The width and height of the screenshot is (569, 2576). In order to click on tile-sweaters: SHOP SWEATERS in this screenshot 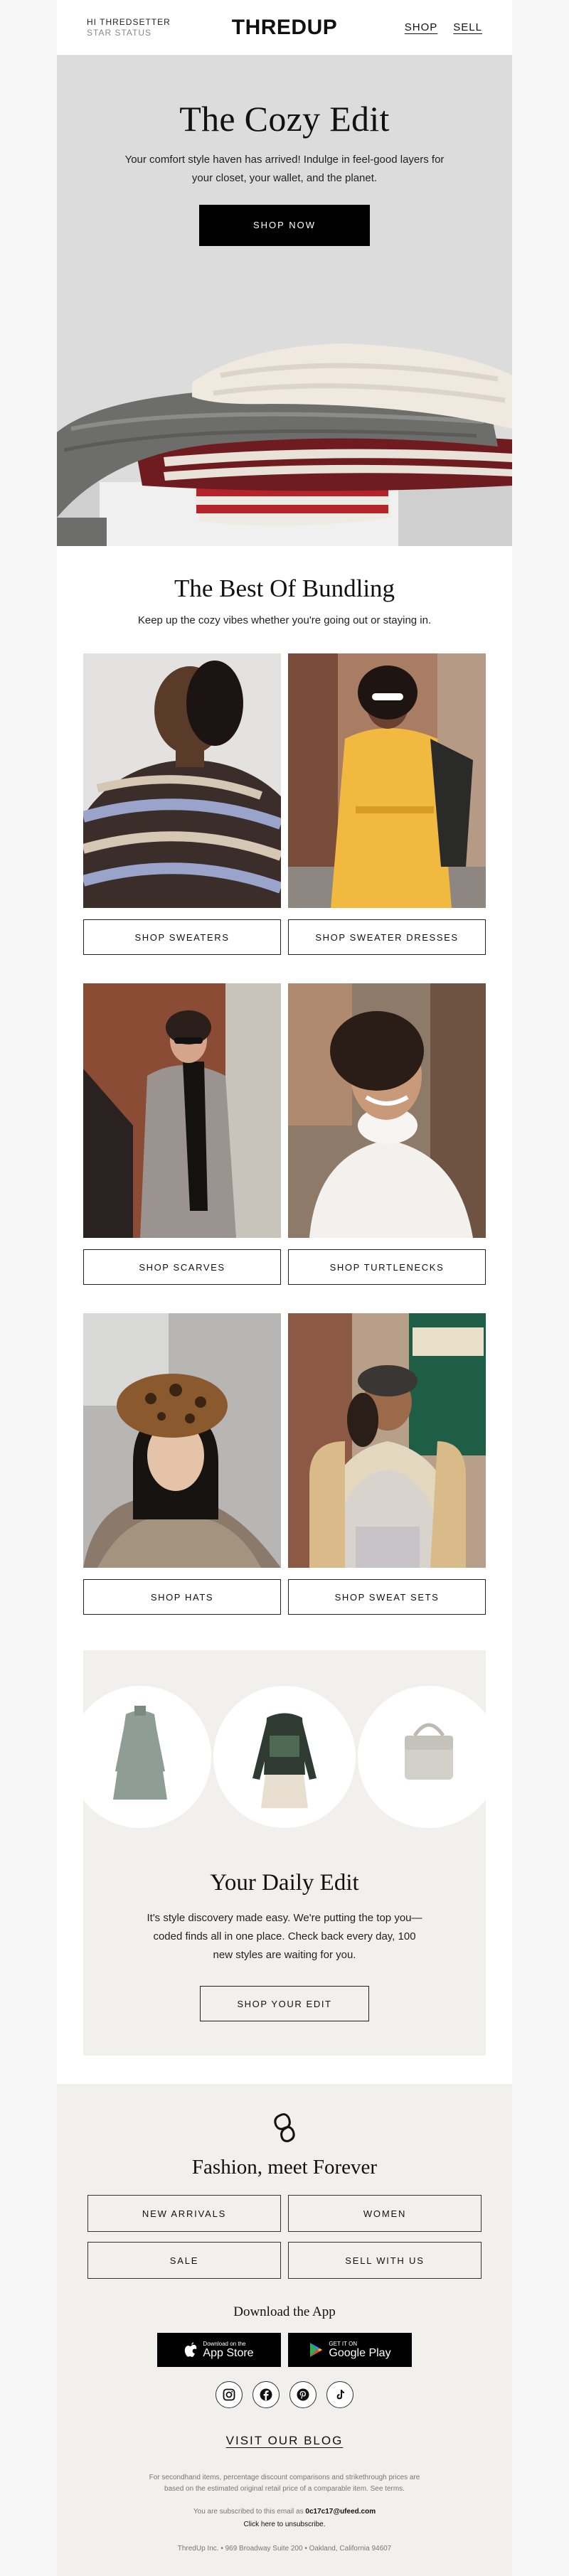, I will do `click(182, 804)`.